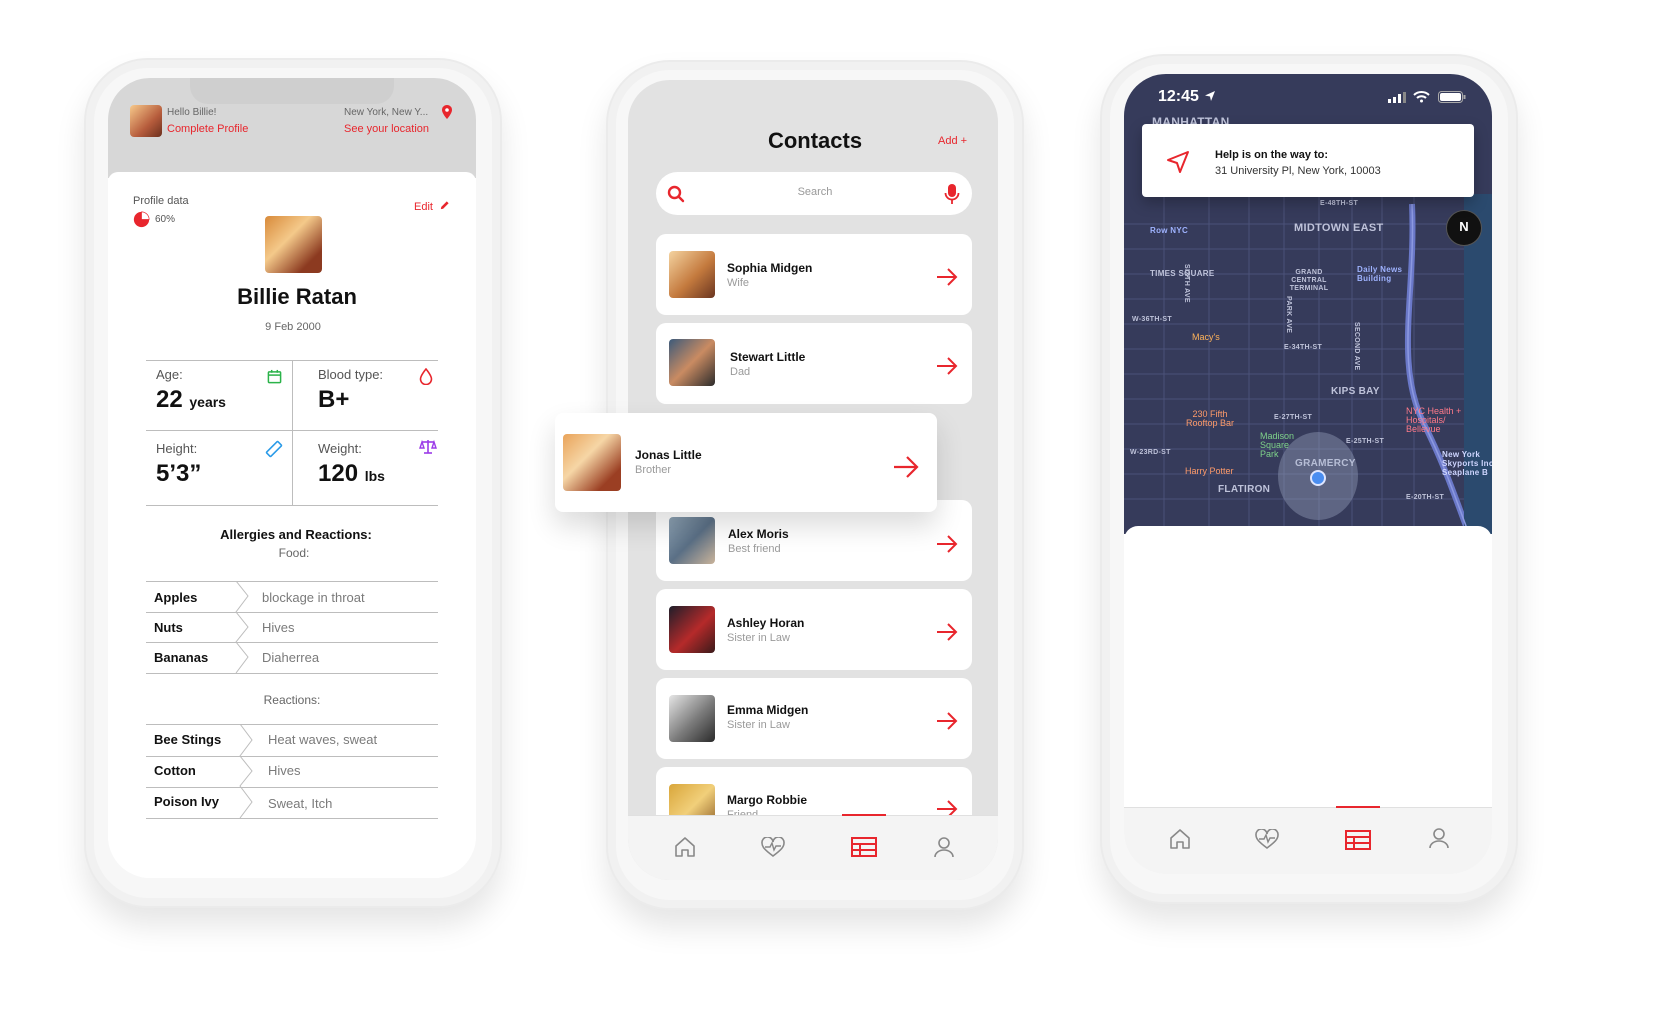 The width and height of the screenshot is (1661, 1024). Describe the element at coordinates (767, 800) in the screenshot. I see `contact-name-6: Margo Robbie` at that location.